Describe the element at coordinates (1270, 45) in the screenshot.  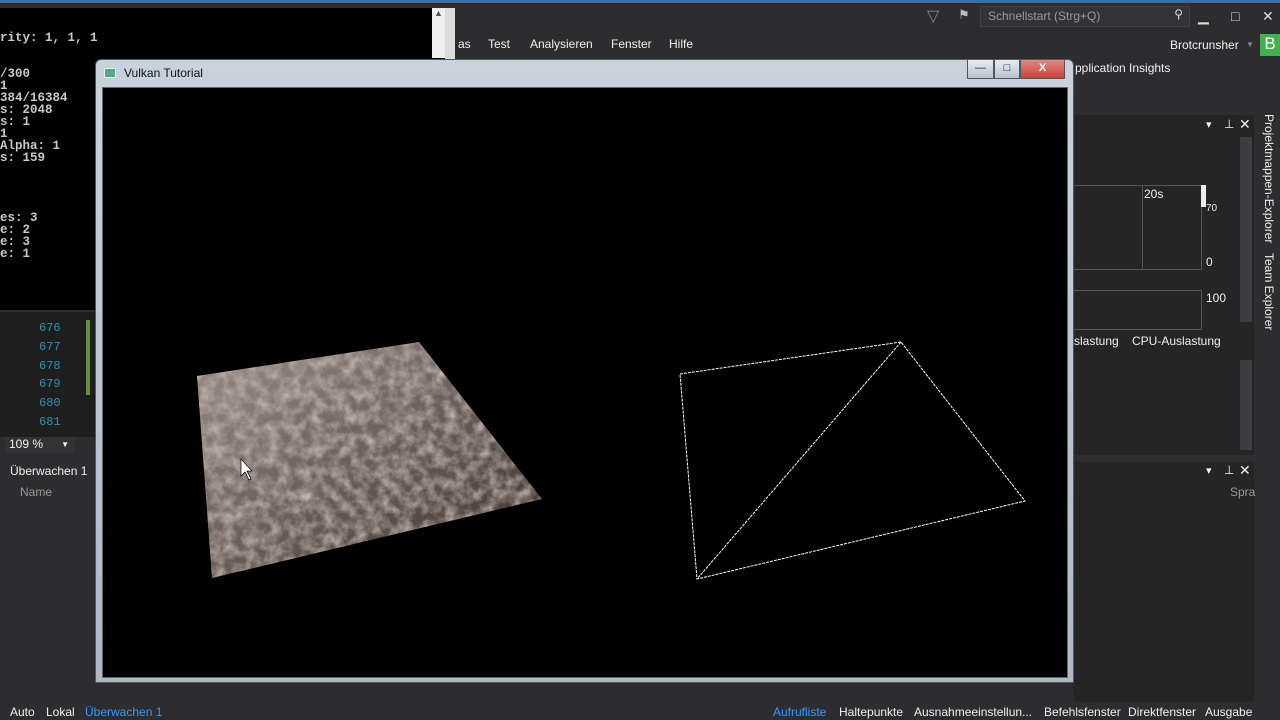
I see `avatar: B` at that location.